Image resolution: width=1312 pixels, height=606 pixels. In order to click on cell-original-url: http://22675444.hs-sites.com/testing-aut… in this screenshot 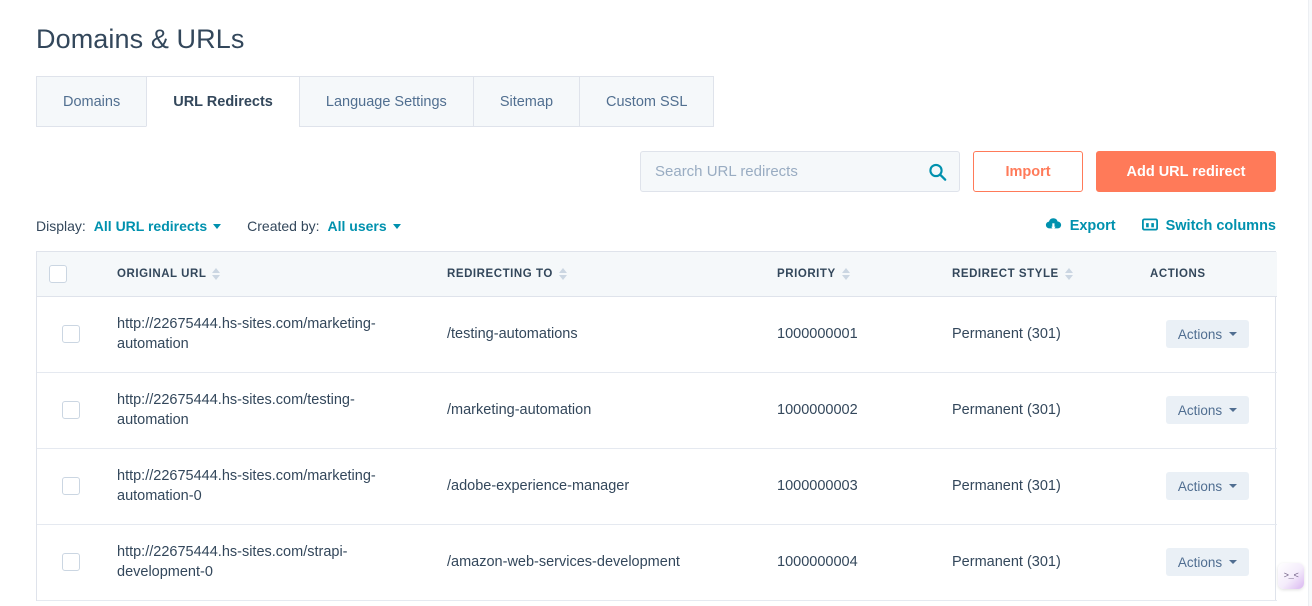, I will do `click(270, 410)`.